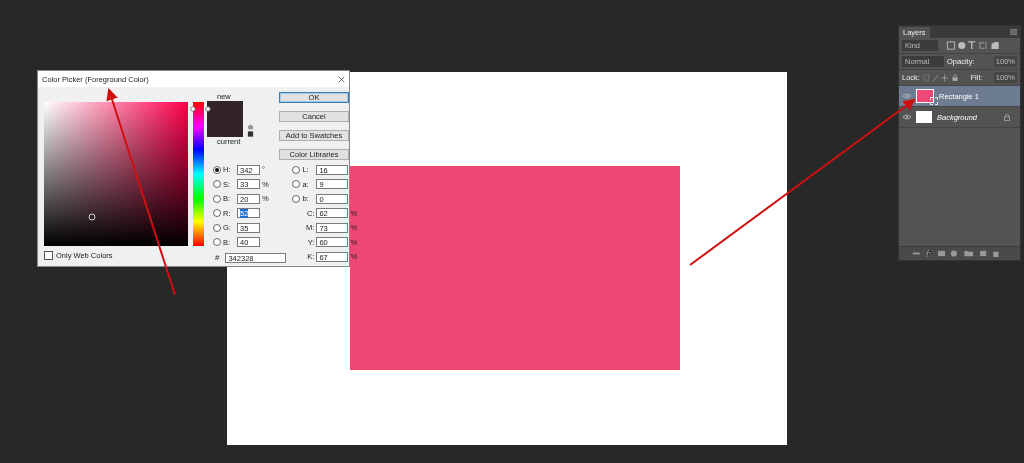 The height and width of the screenshot is (463, 1024). Describe the element at coordinates (225, 119) in the screenshot. I see `color-swatch` at that location.